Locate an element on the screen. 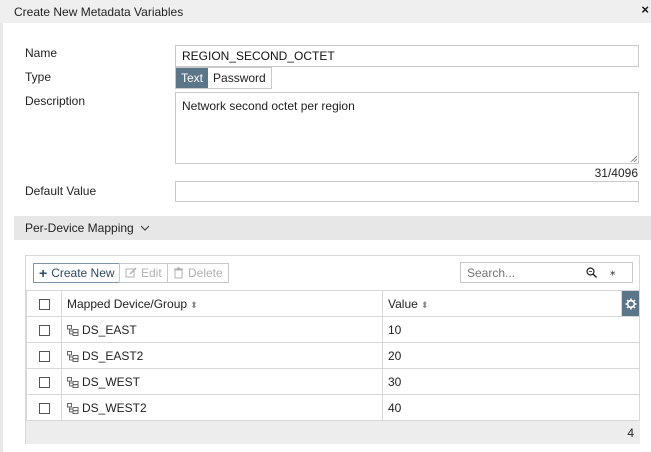 The width and height of the screenshot is (651, 452). value-text: 30 is located at coordinates (395, 381).